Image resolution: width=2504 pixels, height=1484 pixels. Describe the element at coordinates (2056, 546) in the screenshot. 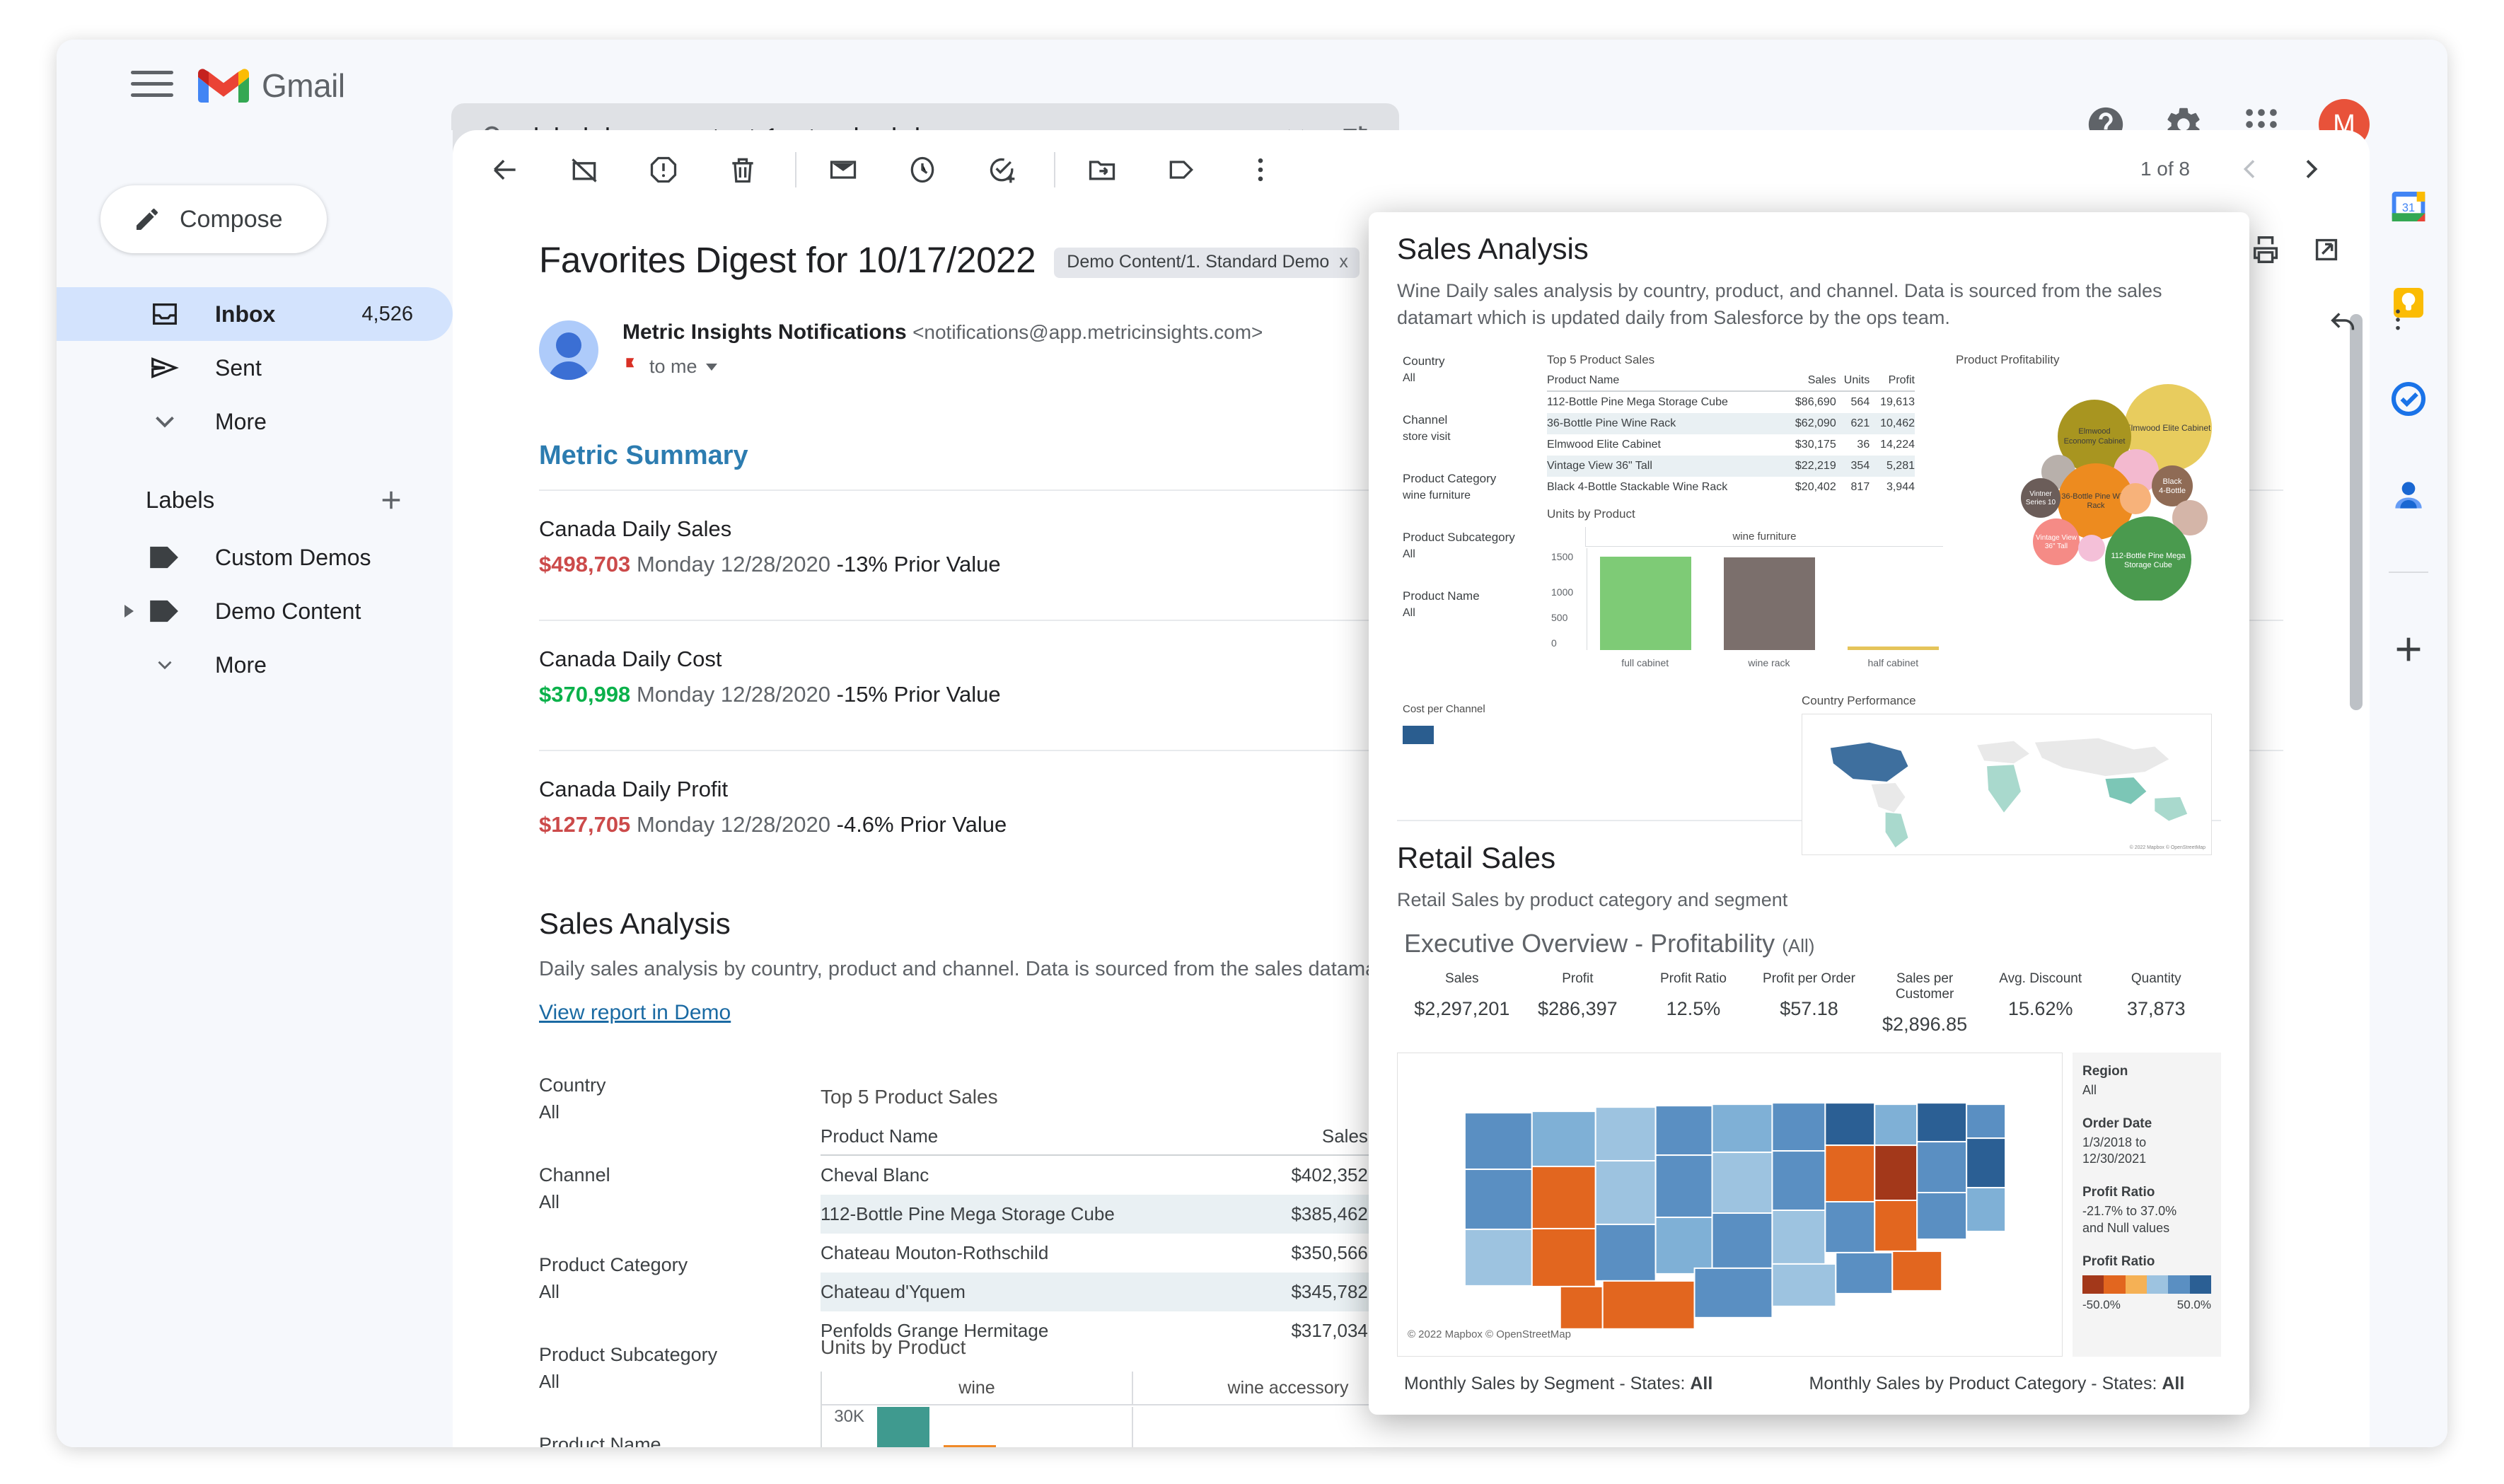

I see `svg-text: 36" Tall` at that location.